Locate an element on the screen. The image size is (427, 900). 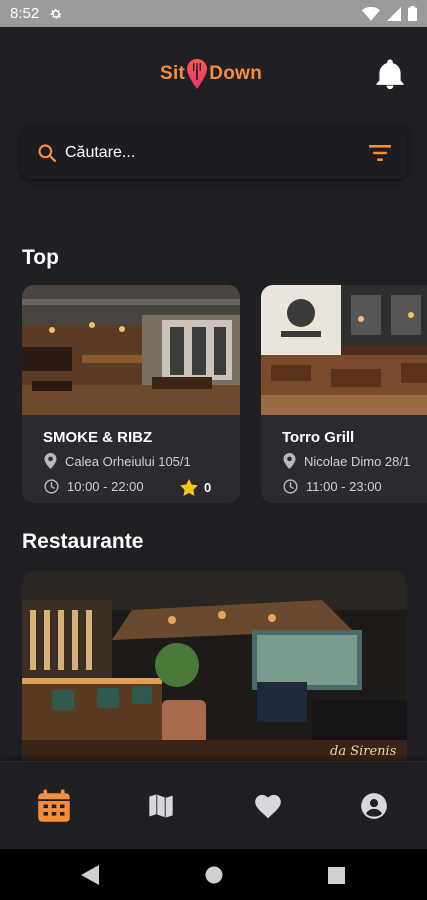
star-icon is located at coordinates (189, 487).